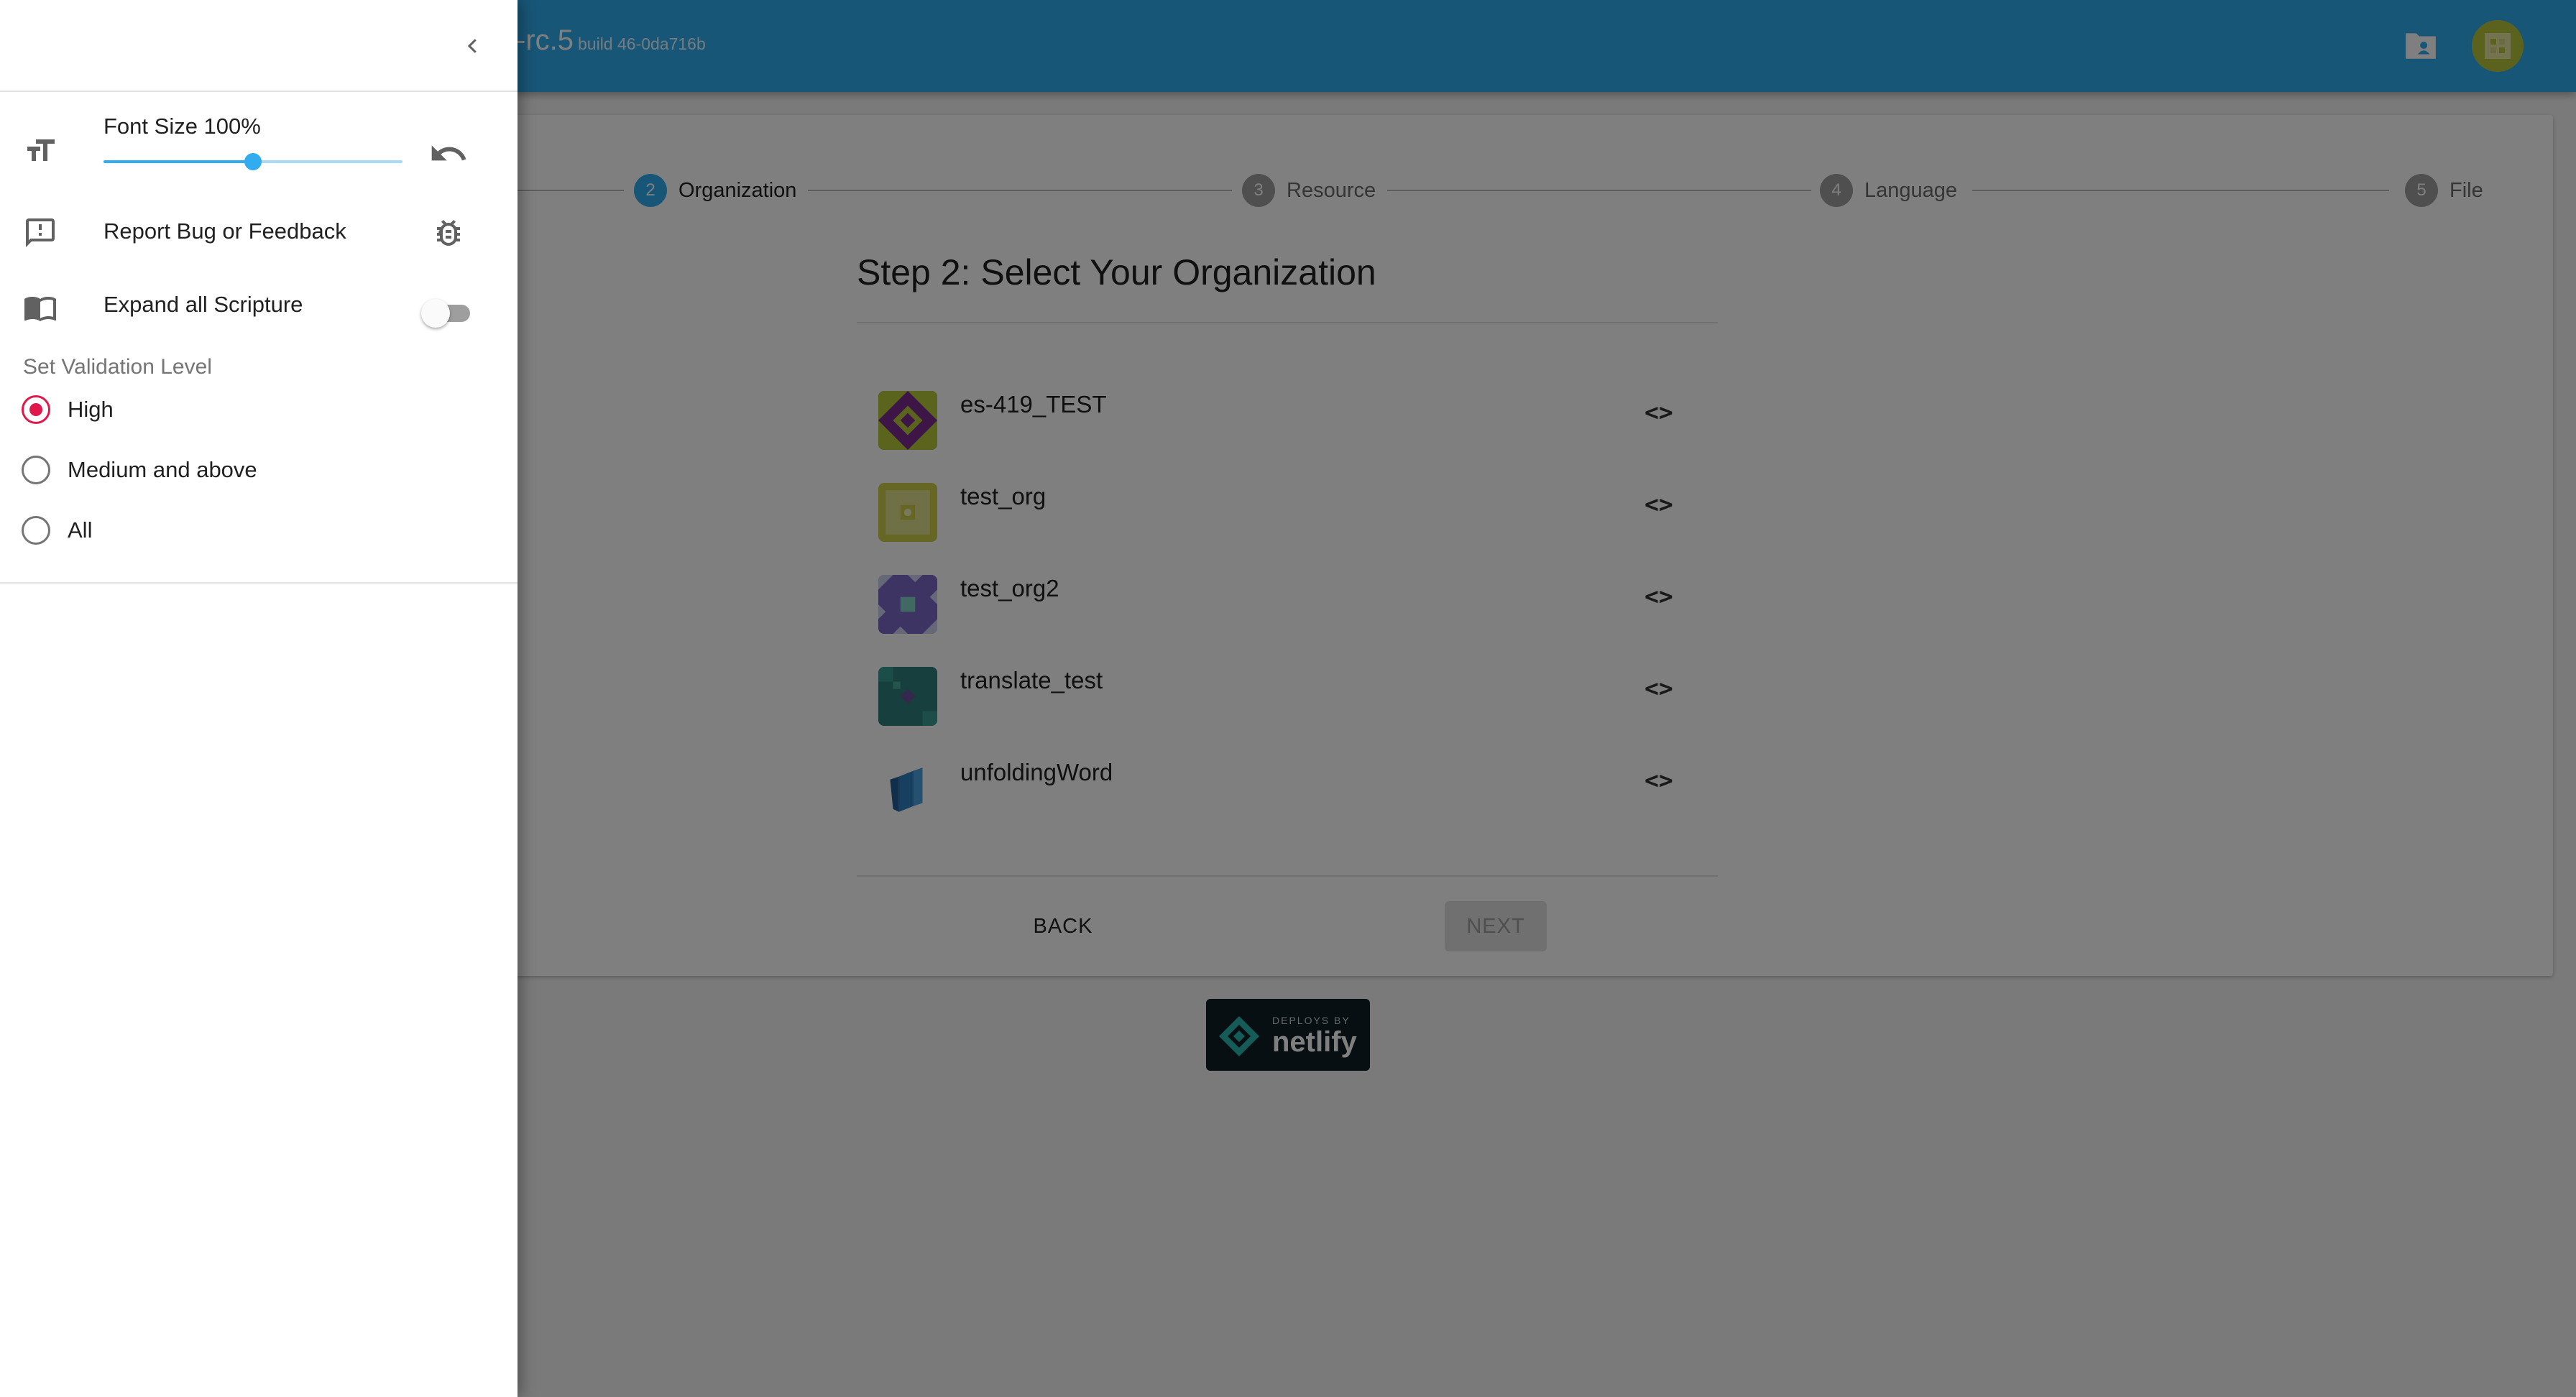 This screenshot has height=1397, width=2576. What do you see at coordinates (40, 307) in the screenshot?
I see `menu-book-icon` at bounding box center [40, 307].